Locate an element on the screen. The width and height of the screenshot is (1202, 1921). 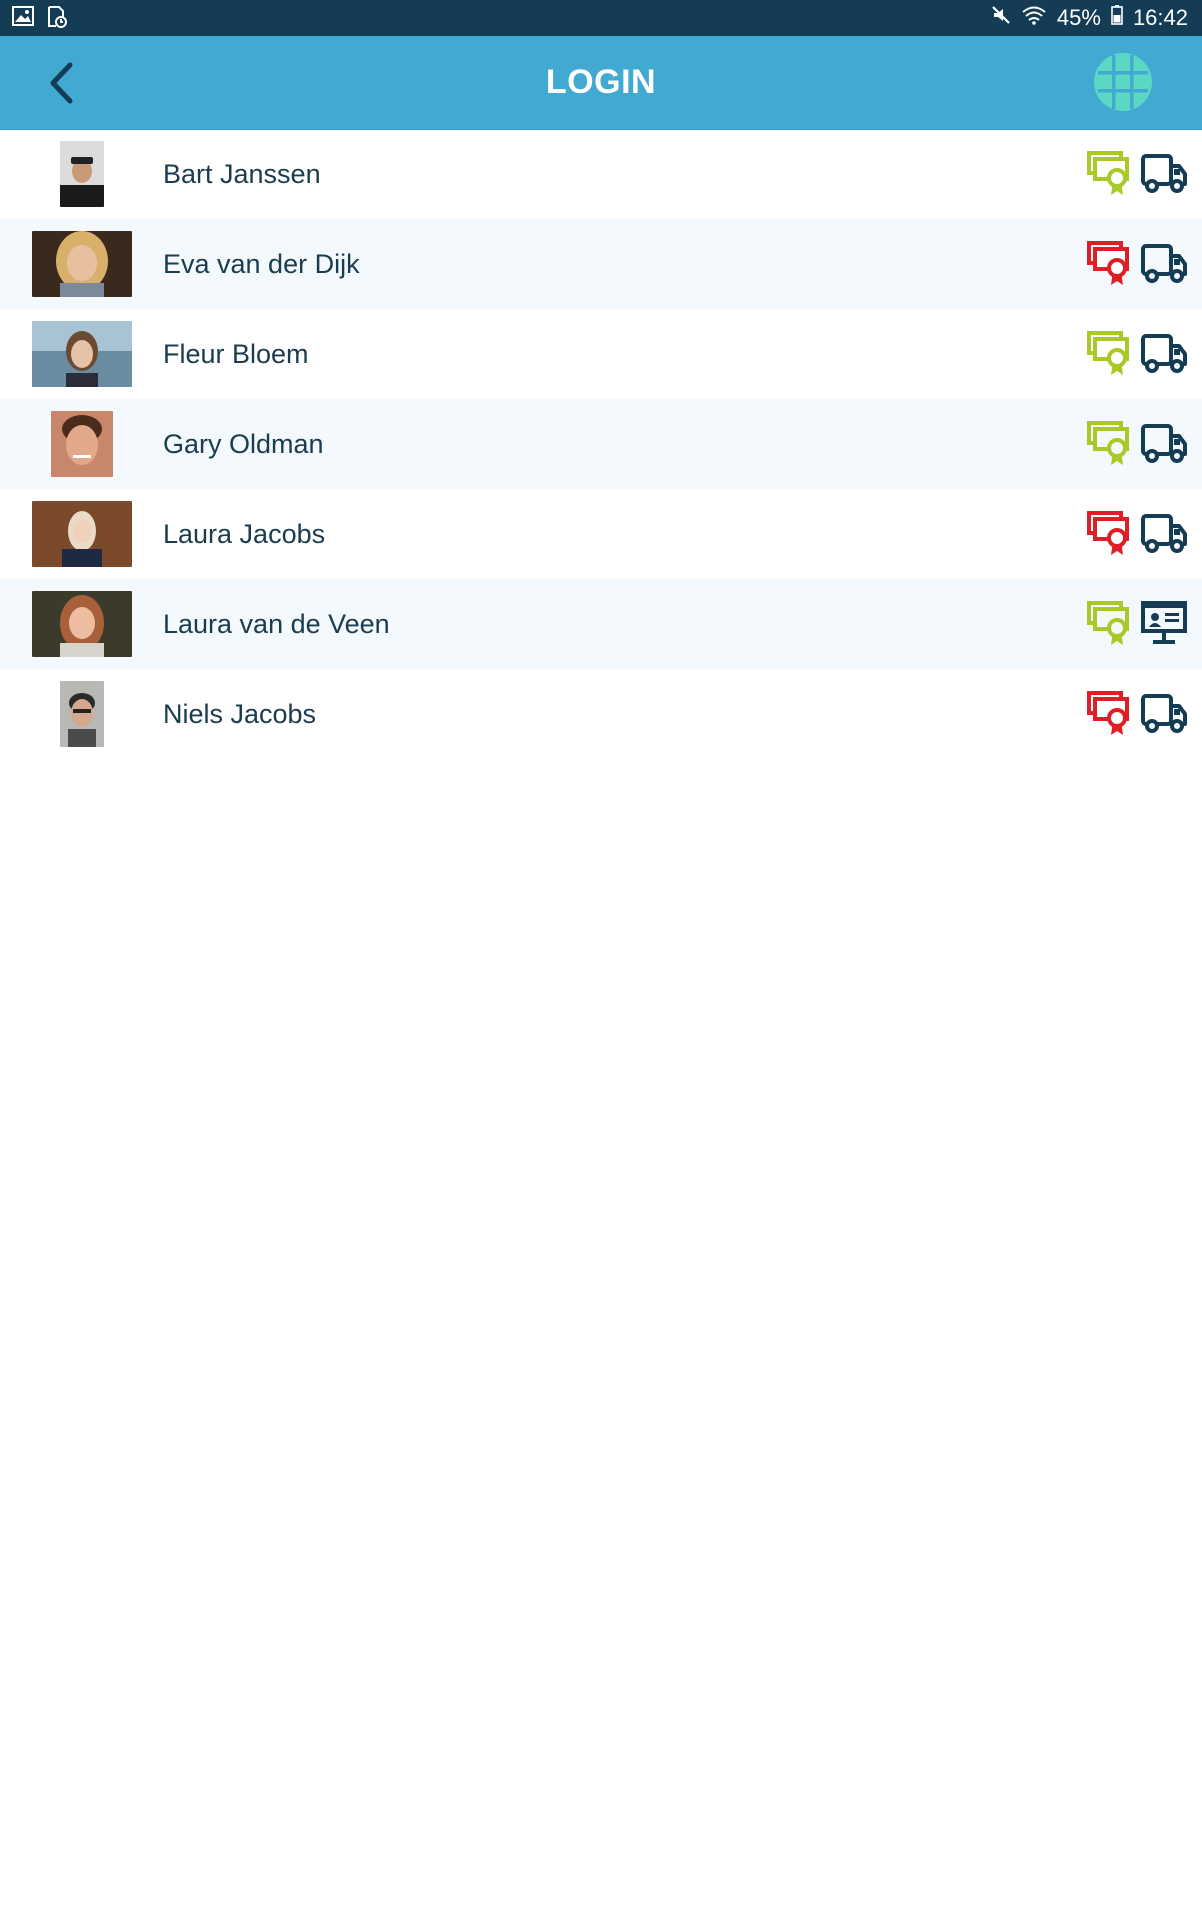
list-item: Gary Oldman is located at coordinates (601, 444).